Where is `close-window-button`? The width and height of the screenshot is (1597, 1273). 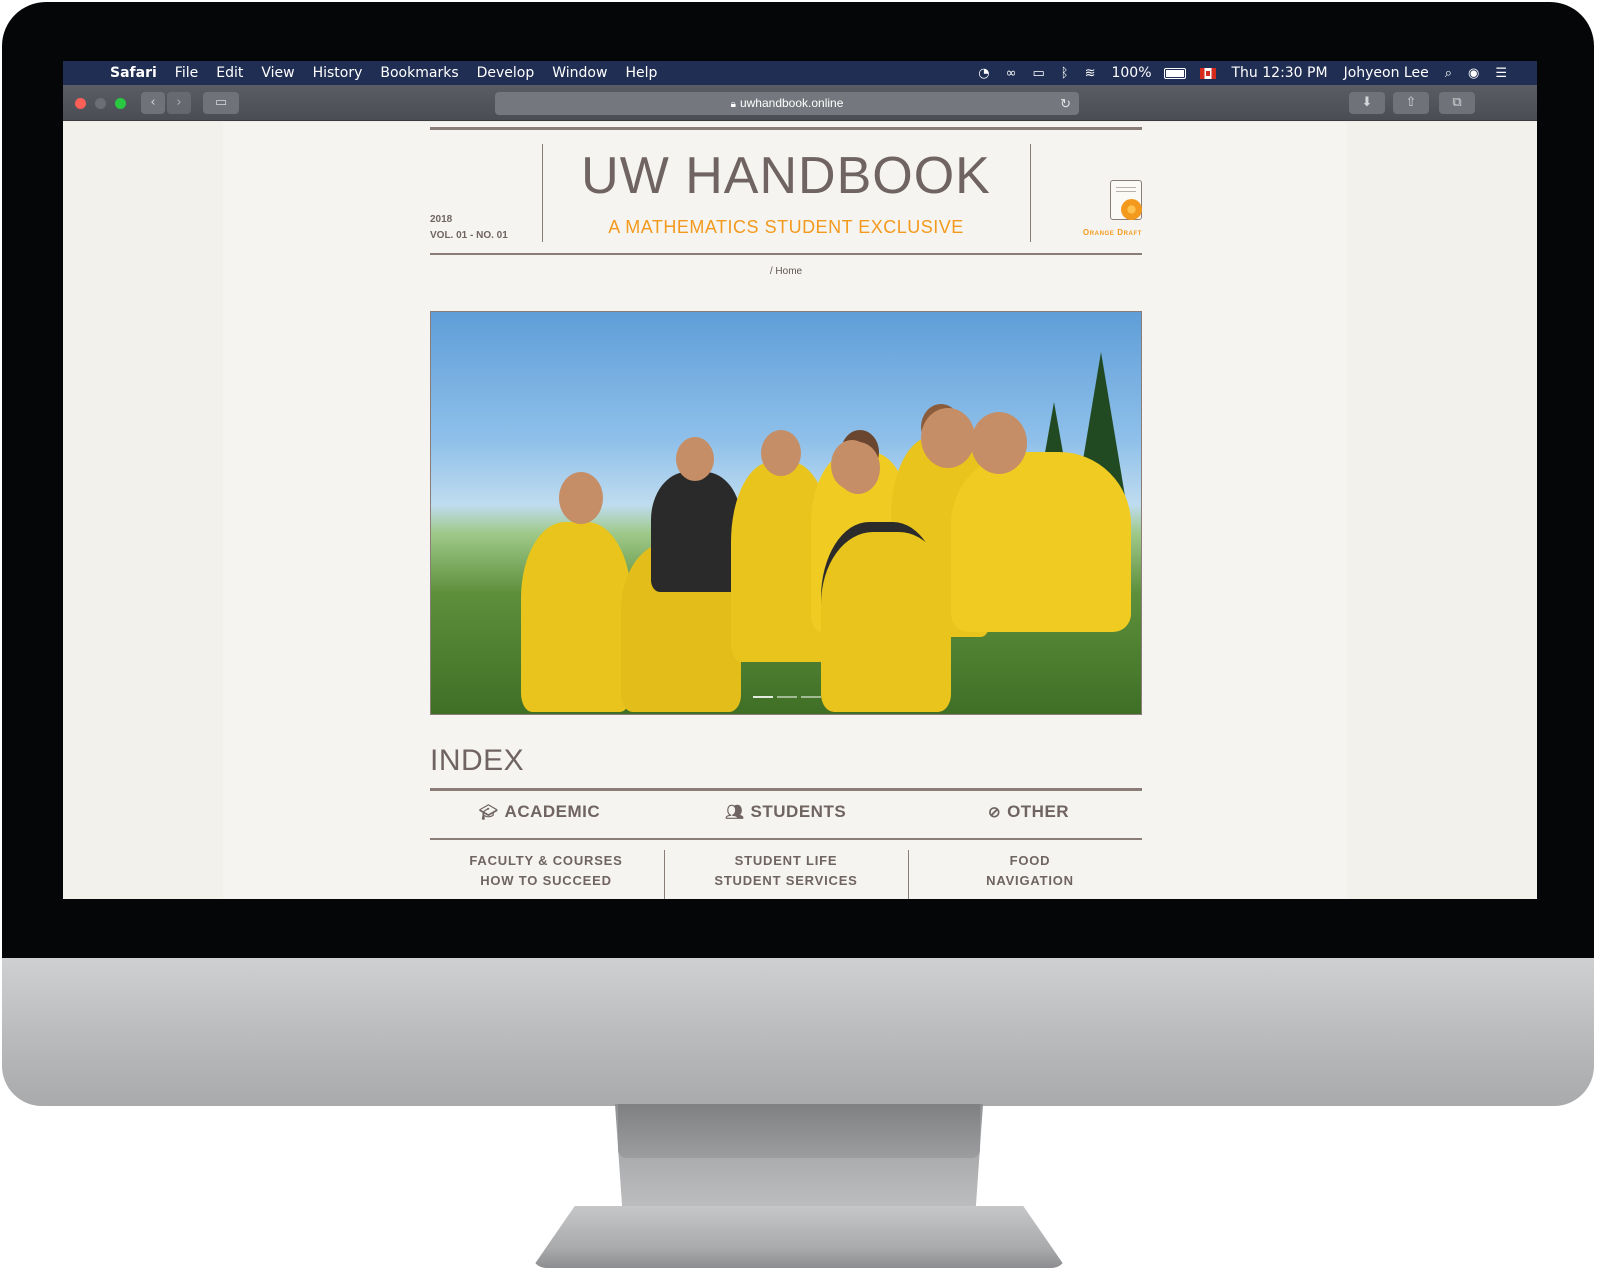
close-window-button is located at coordinates (80, 103).